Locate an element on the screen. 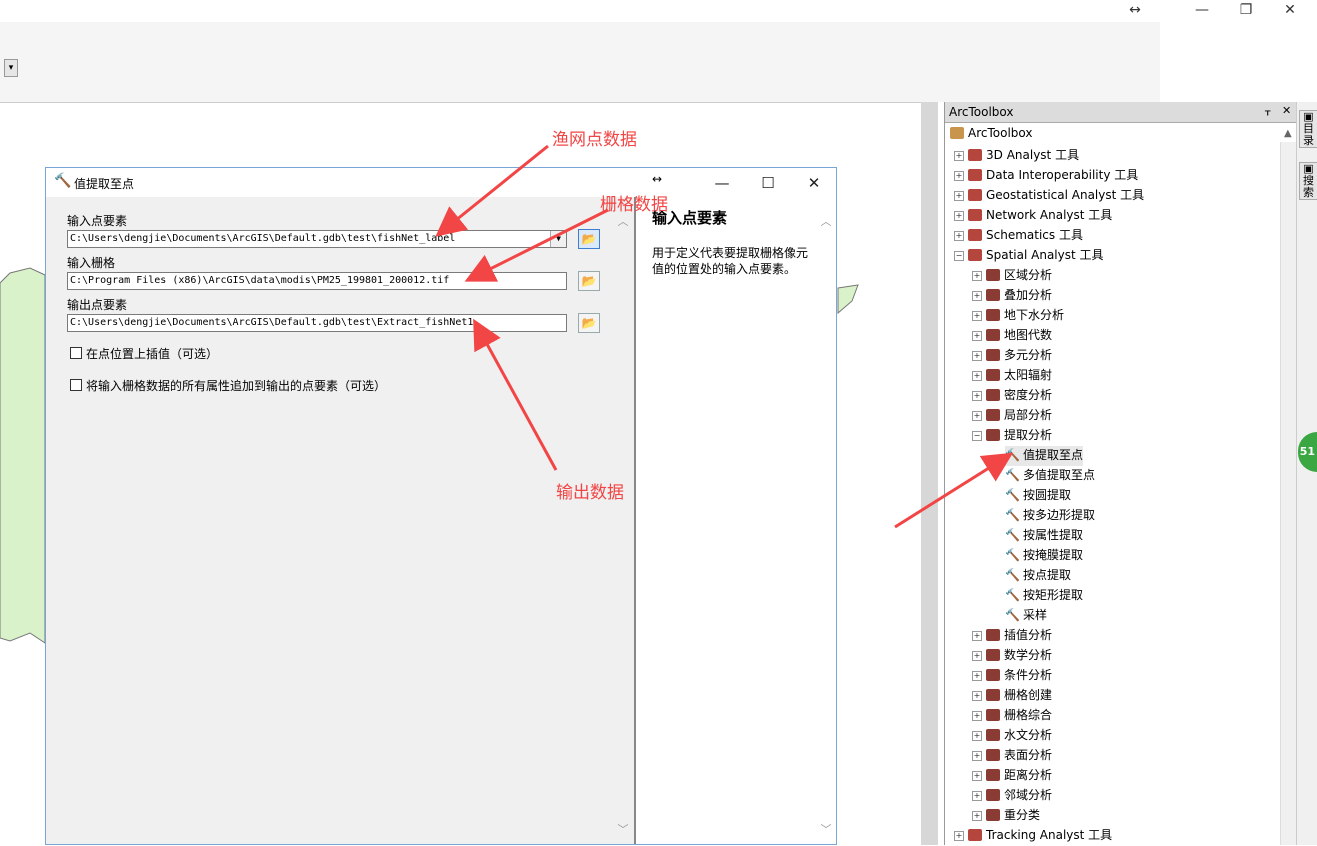 This screenshot has width=1317, height=846. annotation-raster: 栅格数据 is located at coordinates (634, 205).